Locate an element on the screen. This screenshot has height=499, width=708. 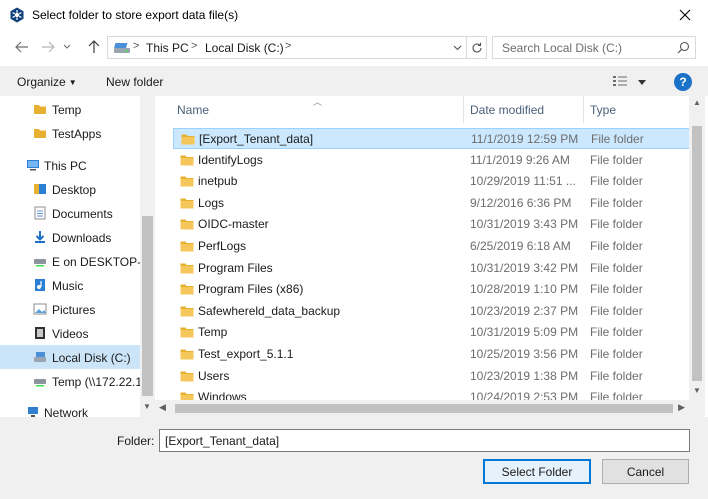
table-row: OIDC-master 10/31/2019 3:43 PM File folder is located at coordinates (431, 224).